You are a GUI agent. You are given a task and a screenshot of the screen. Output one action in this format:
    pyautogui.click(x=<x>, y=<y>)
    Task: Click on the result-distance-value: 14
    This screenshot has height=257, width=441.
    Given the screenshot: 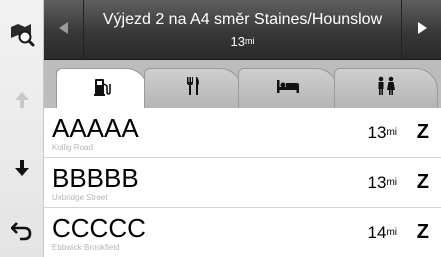 What is the action you would take?
    pyautogui.click(x=377, y=232)
    